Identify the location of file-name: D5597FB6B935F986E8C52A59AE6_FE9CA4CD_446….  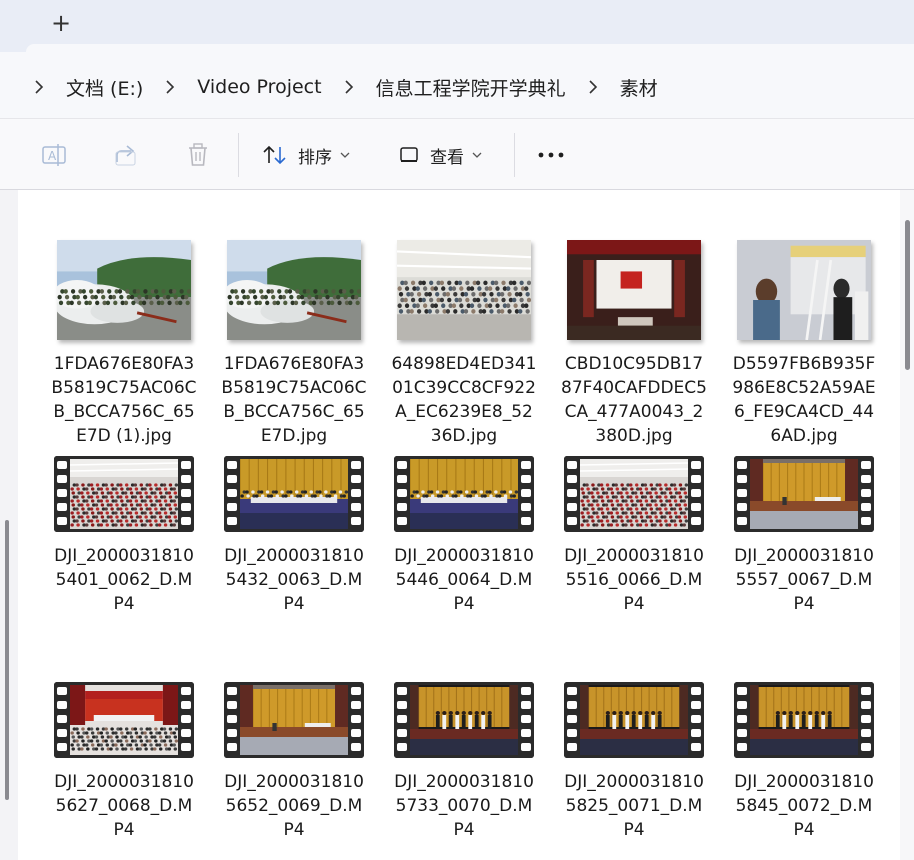
(804, 400).